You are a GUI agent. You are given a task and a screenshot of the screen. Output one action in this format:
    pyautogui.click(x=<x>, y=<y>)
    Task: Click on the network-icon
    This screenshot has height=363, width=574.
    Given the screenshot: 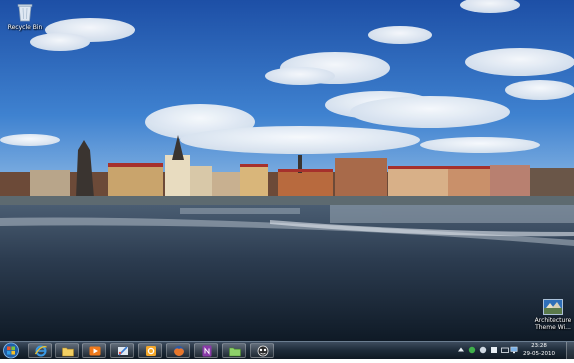 What is the action you would take?
    pyautogui.click(x=472, y=350)
    